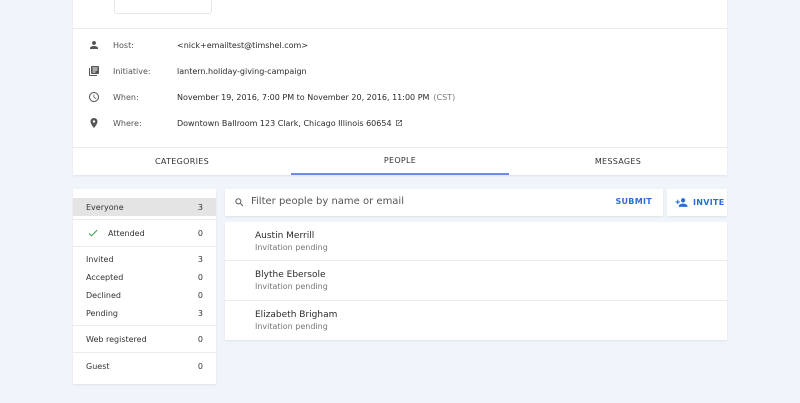  I want to click on person-add-icon, so click(681, 202).